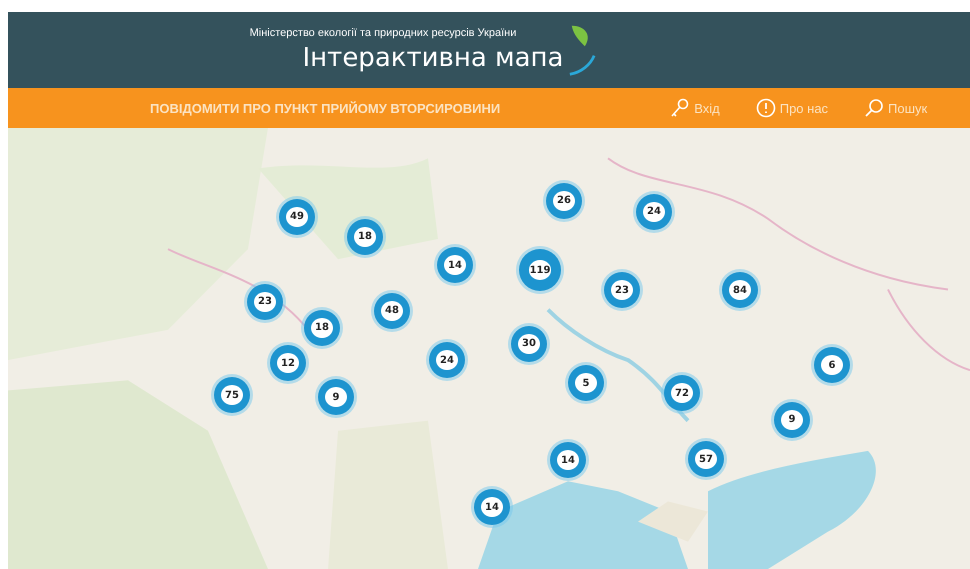 This screenshot has height=569, width=970. Describe the element at coordinates (433, 58) in the screenshot. I see `site-title: Інтерактивна мапа` at that location.